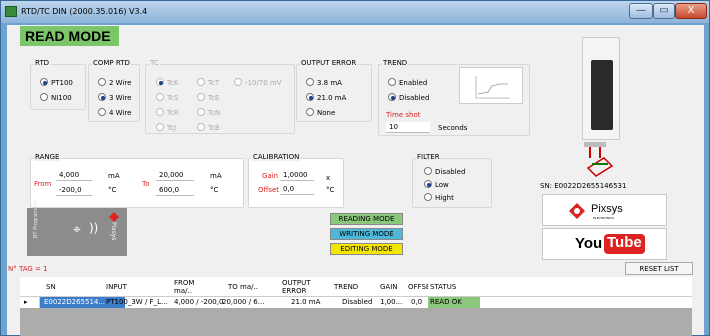  I want to click on range-to-c-unit: °C, so click(214, 190).